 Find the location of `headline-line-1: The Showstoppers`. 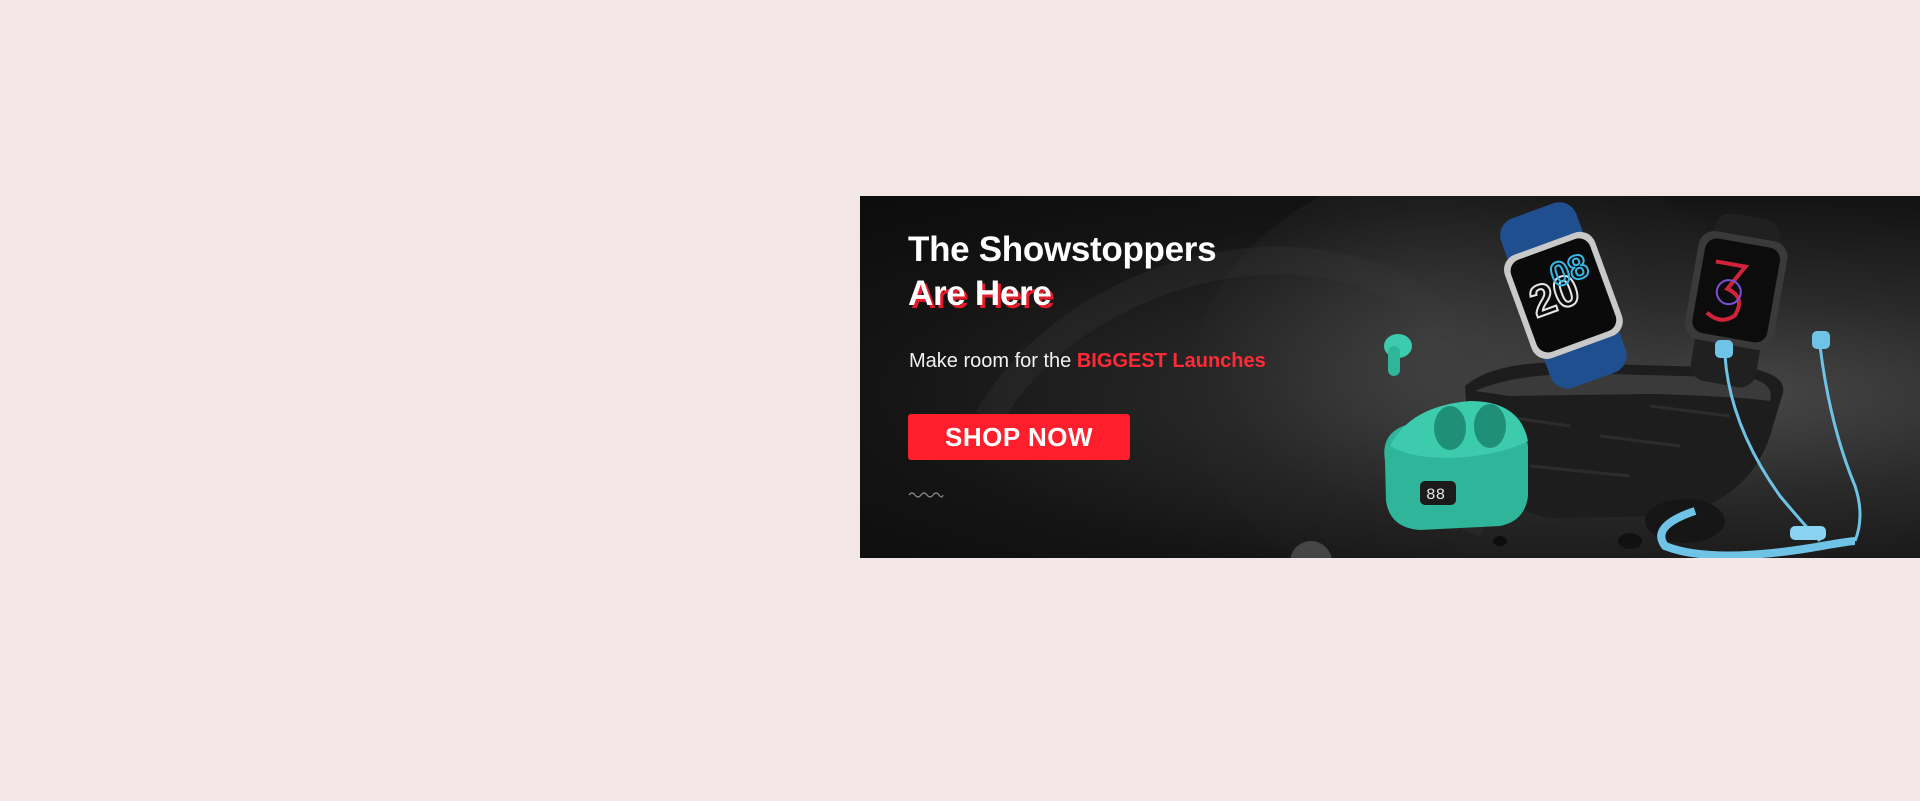

headline-line-1: The Showstoppers is located at coordinates (1062, 249).